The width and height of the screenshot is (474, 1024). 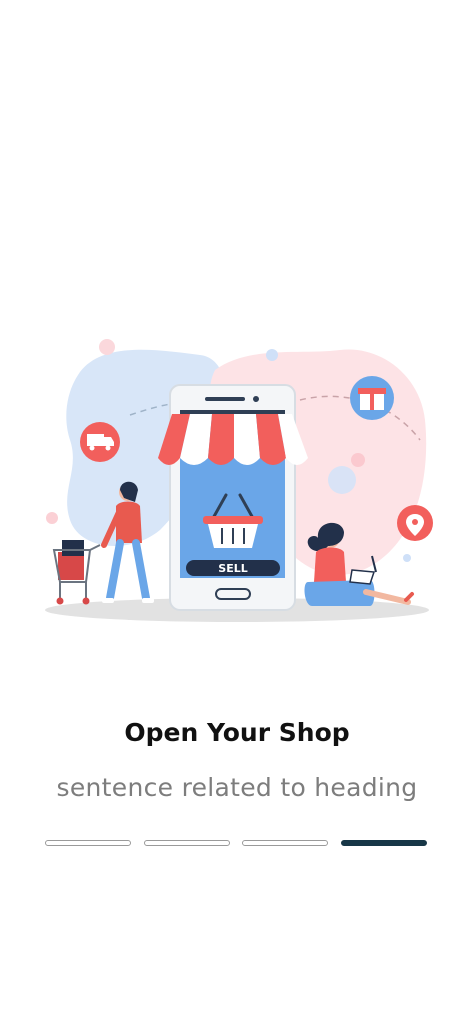 I want to click on truck-icon, so click(x=100, y=442).